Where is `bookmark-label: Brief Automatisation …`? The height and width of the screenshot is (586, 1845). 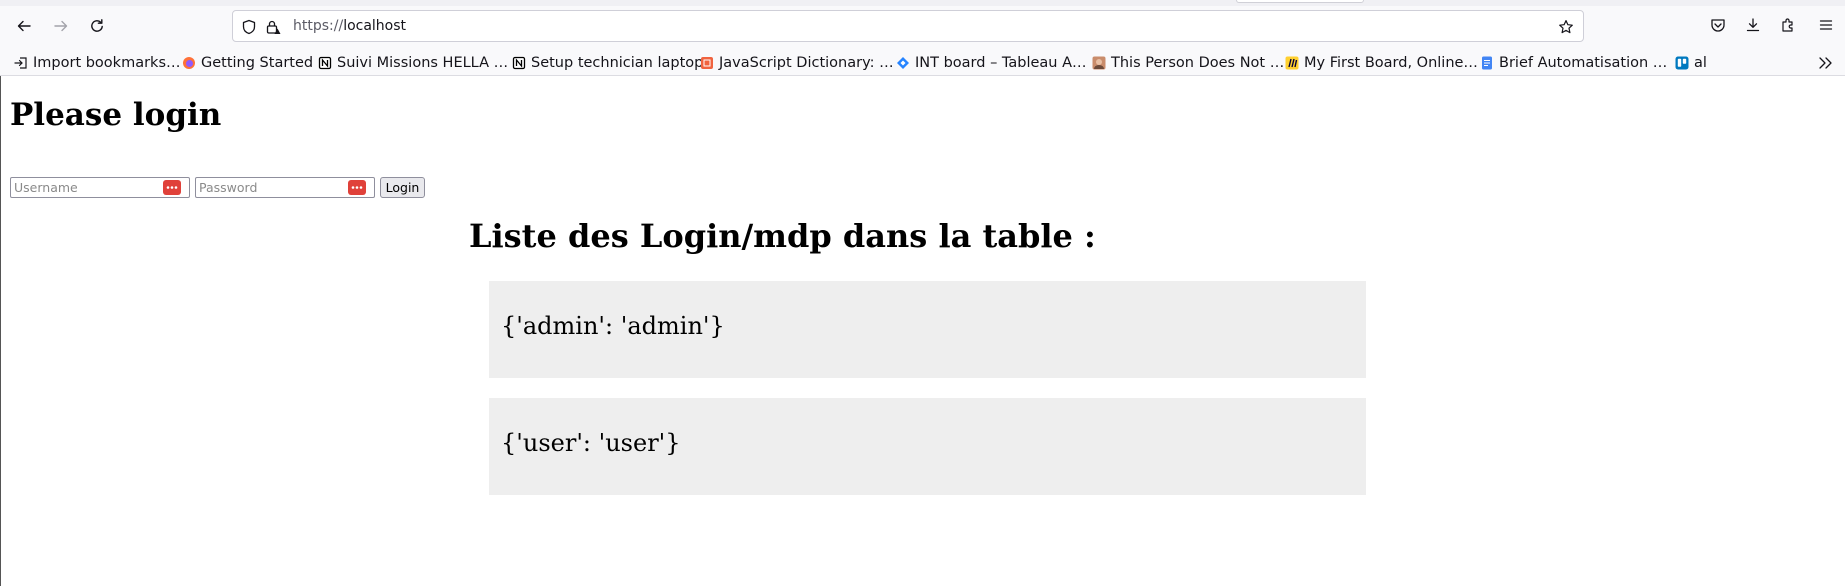 bookmark-label: Brief Automatisation … is located at coordinates (1583, 63).